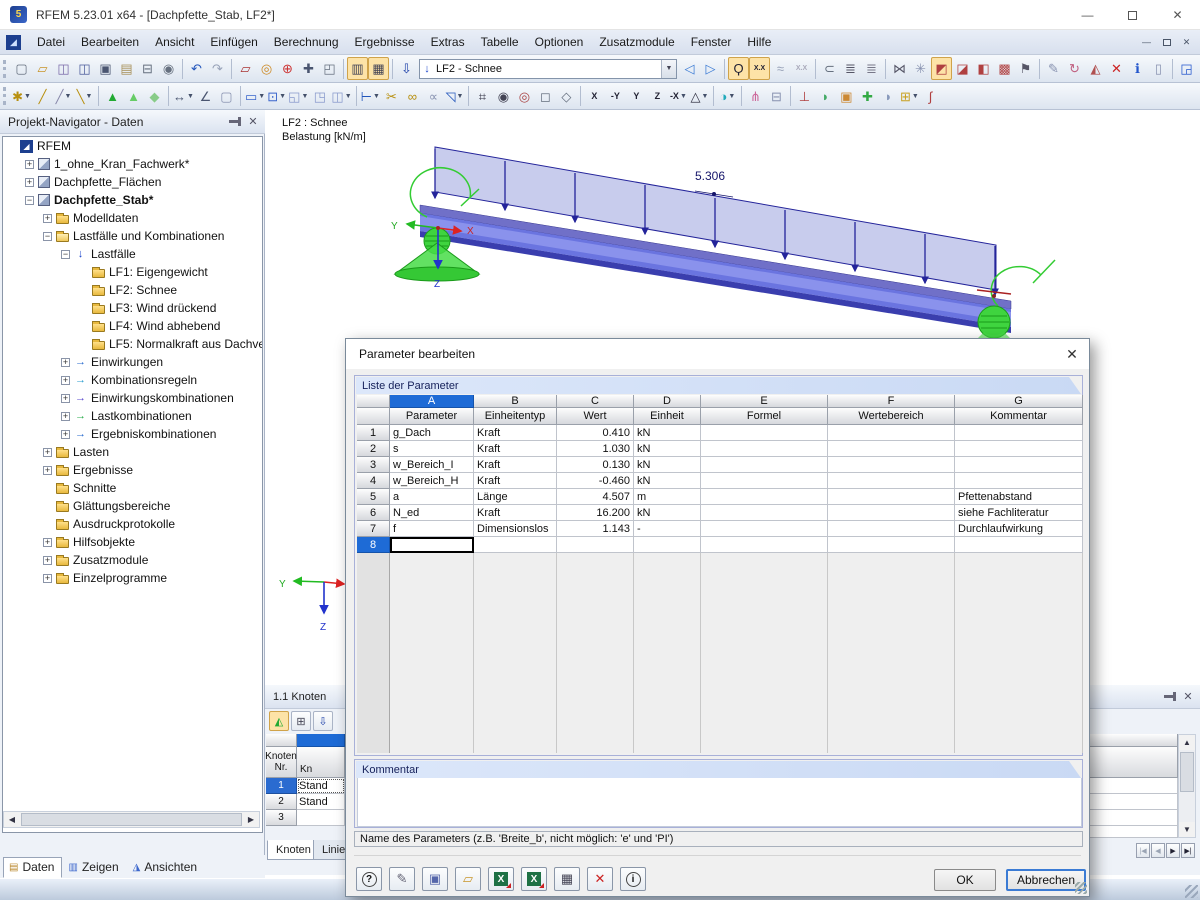 The width and height of the screenshot is (1200, 900). I want to click on tree-item-glättungsbereiche: Glättungsbereiche, so click(132, 506).